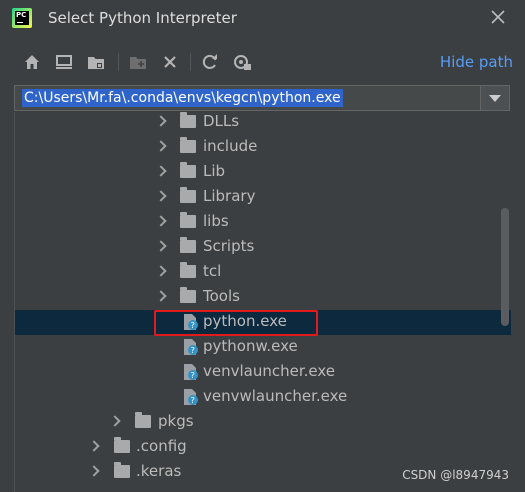 The image size is (525, 492). What do you see at coordinates (64, 62) in the screenshot?
I see `desktop-icon` at bounding box center [64, 62].